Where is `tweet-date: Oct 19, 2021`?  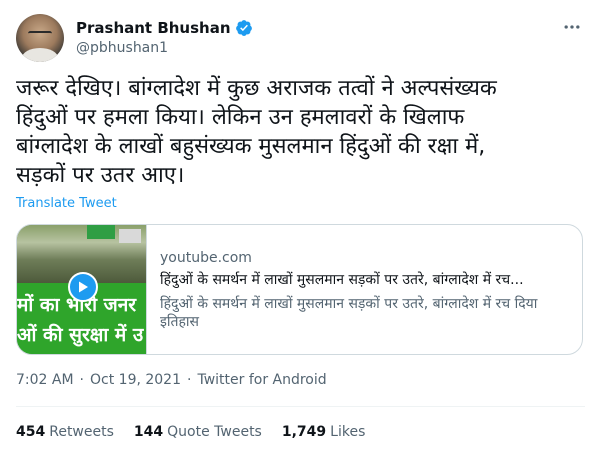 tweet-date: Oct 19, 2021 is located at coordinates (135, 380).